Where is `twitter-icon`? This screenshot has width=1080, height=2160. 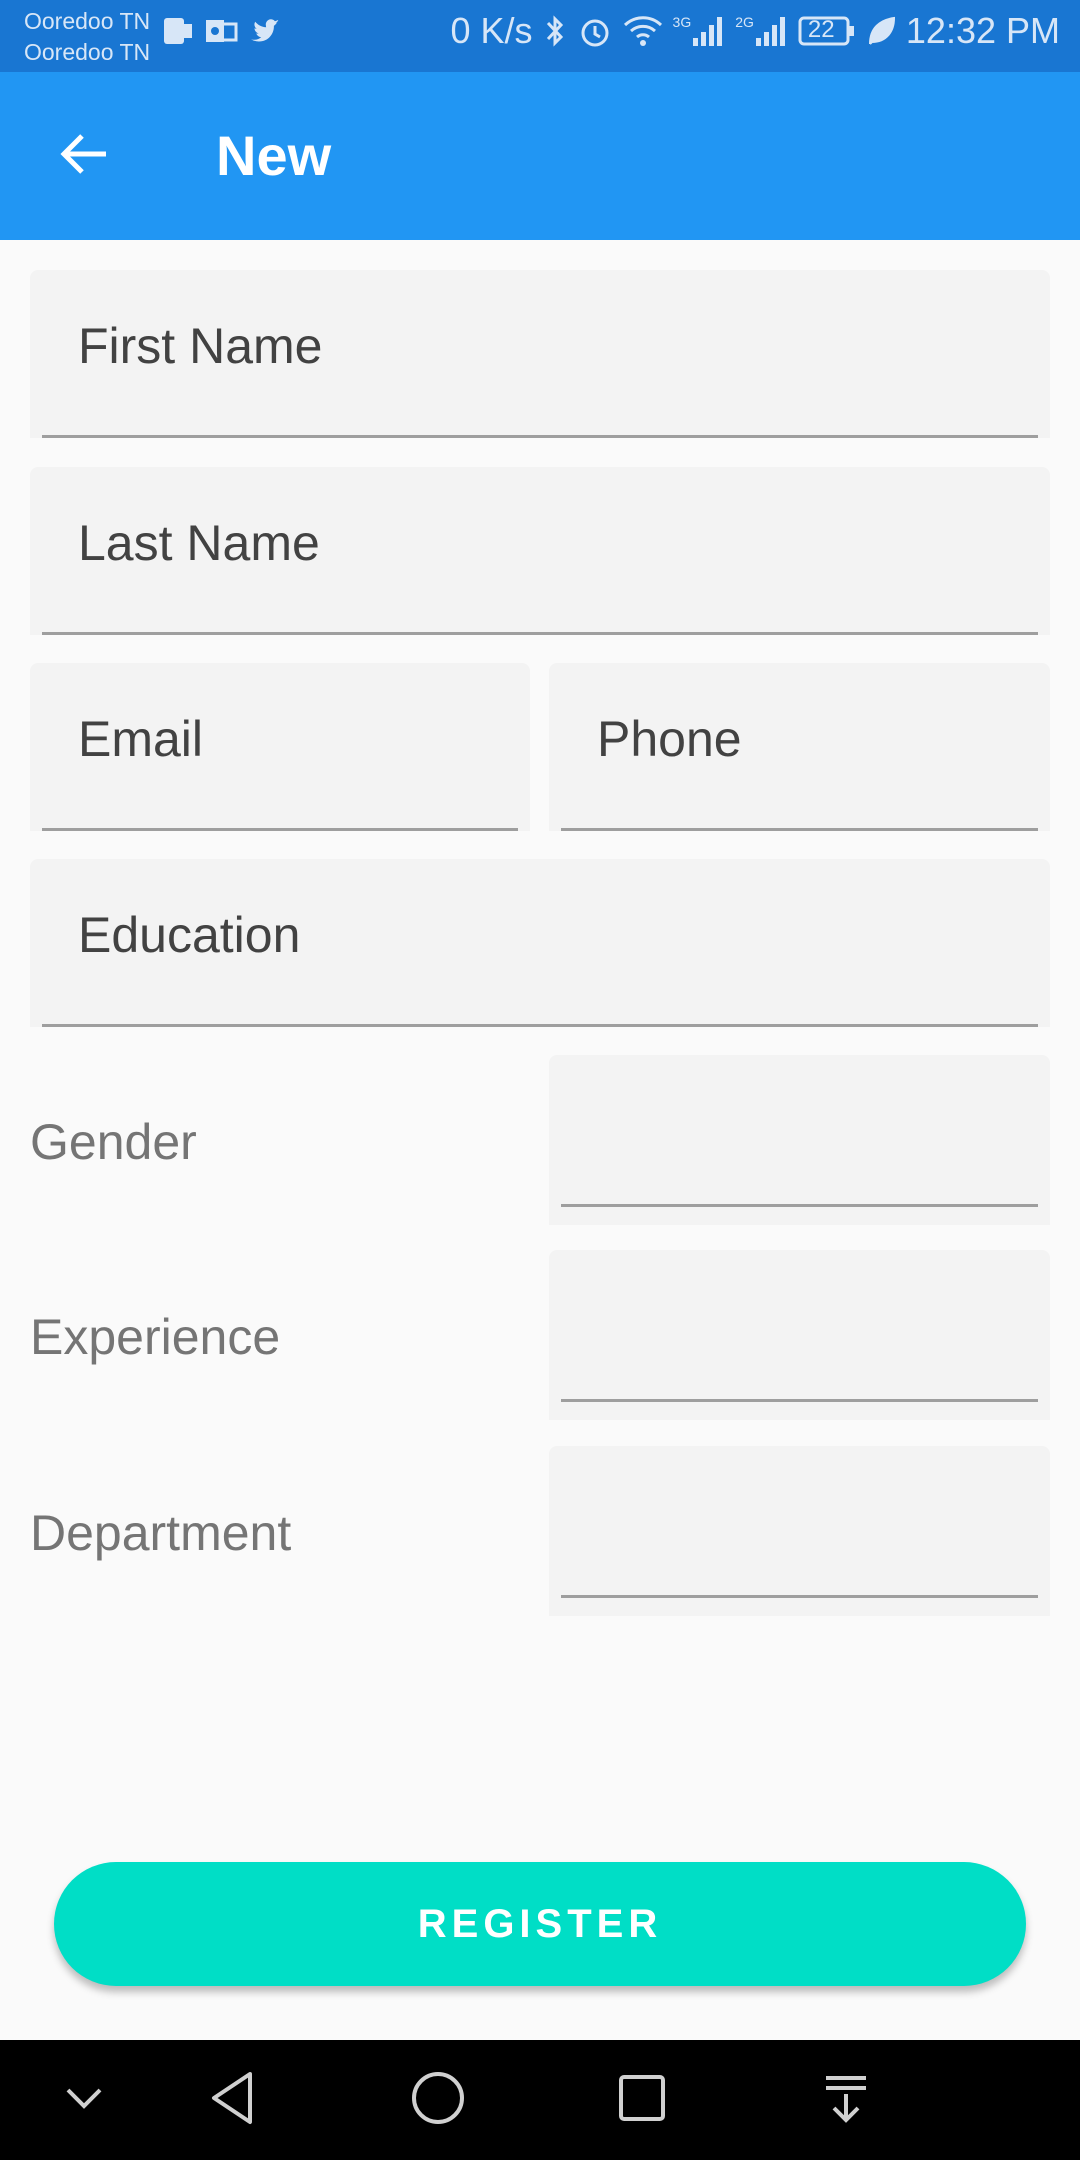
twitter-icon is located at coordinates (265, 33).